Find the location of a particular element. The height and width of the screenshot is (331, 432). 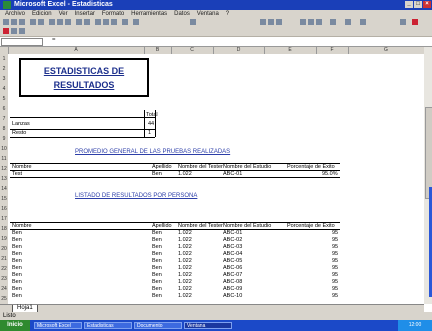

row-header: 23 is located at coordinates (4, 279).